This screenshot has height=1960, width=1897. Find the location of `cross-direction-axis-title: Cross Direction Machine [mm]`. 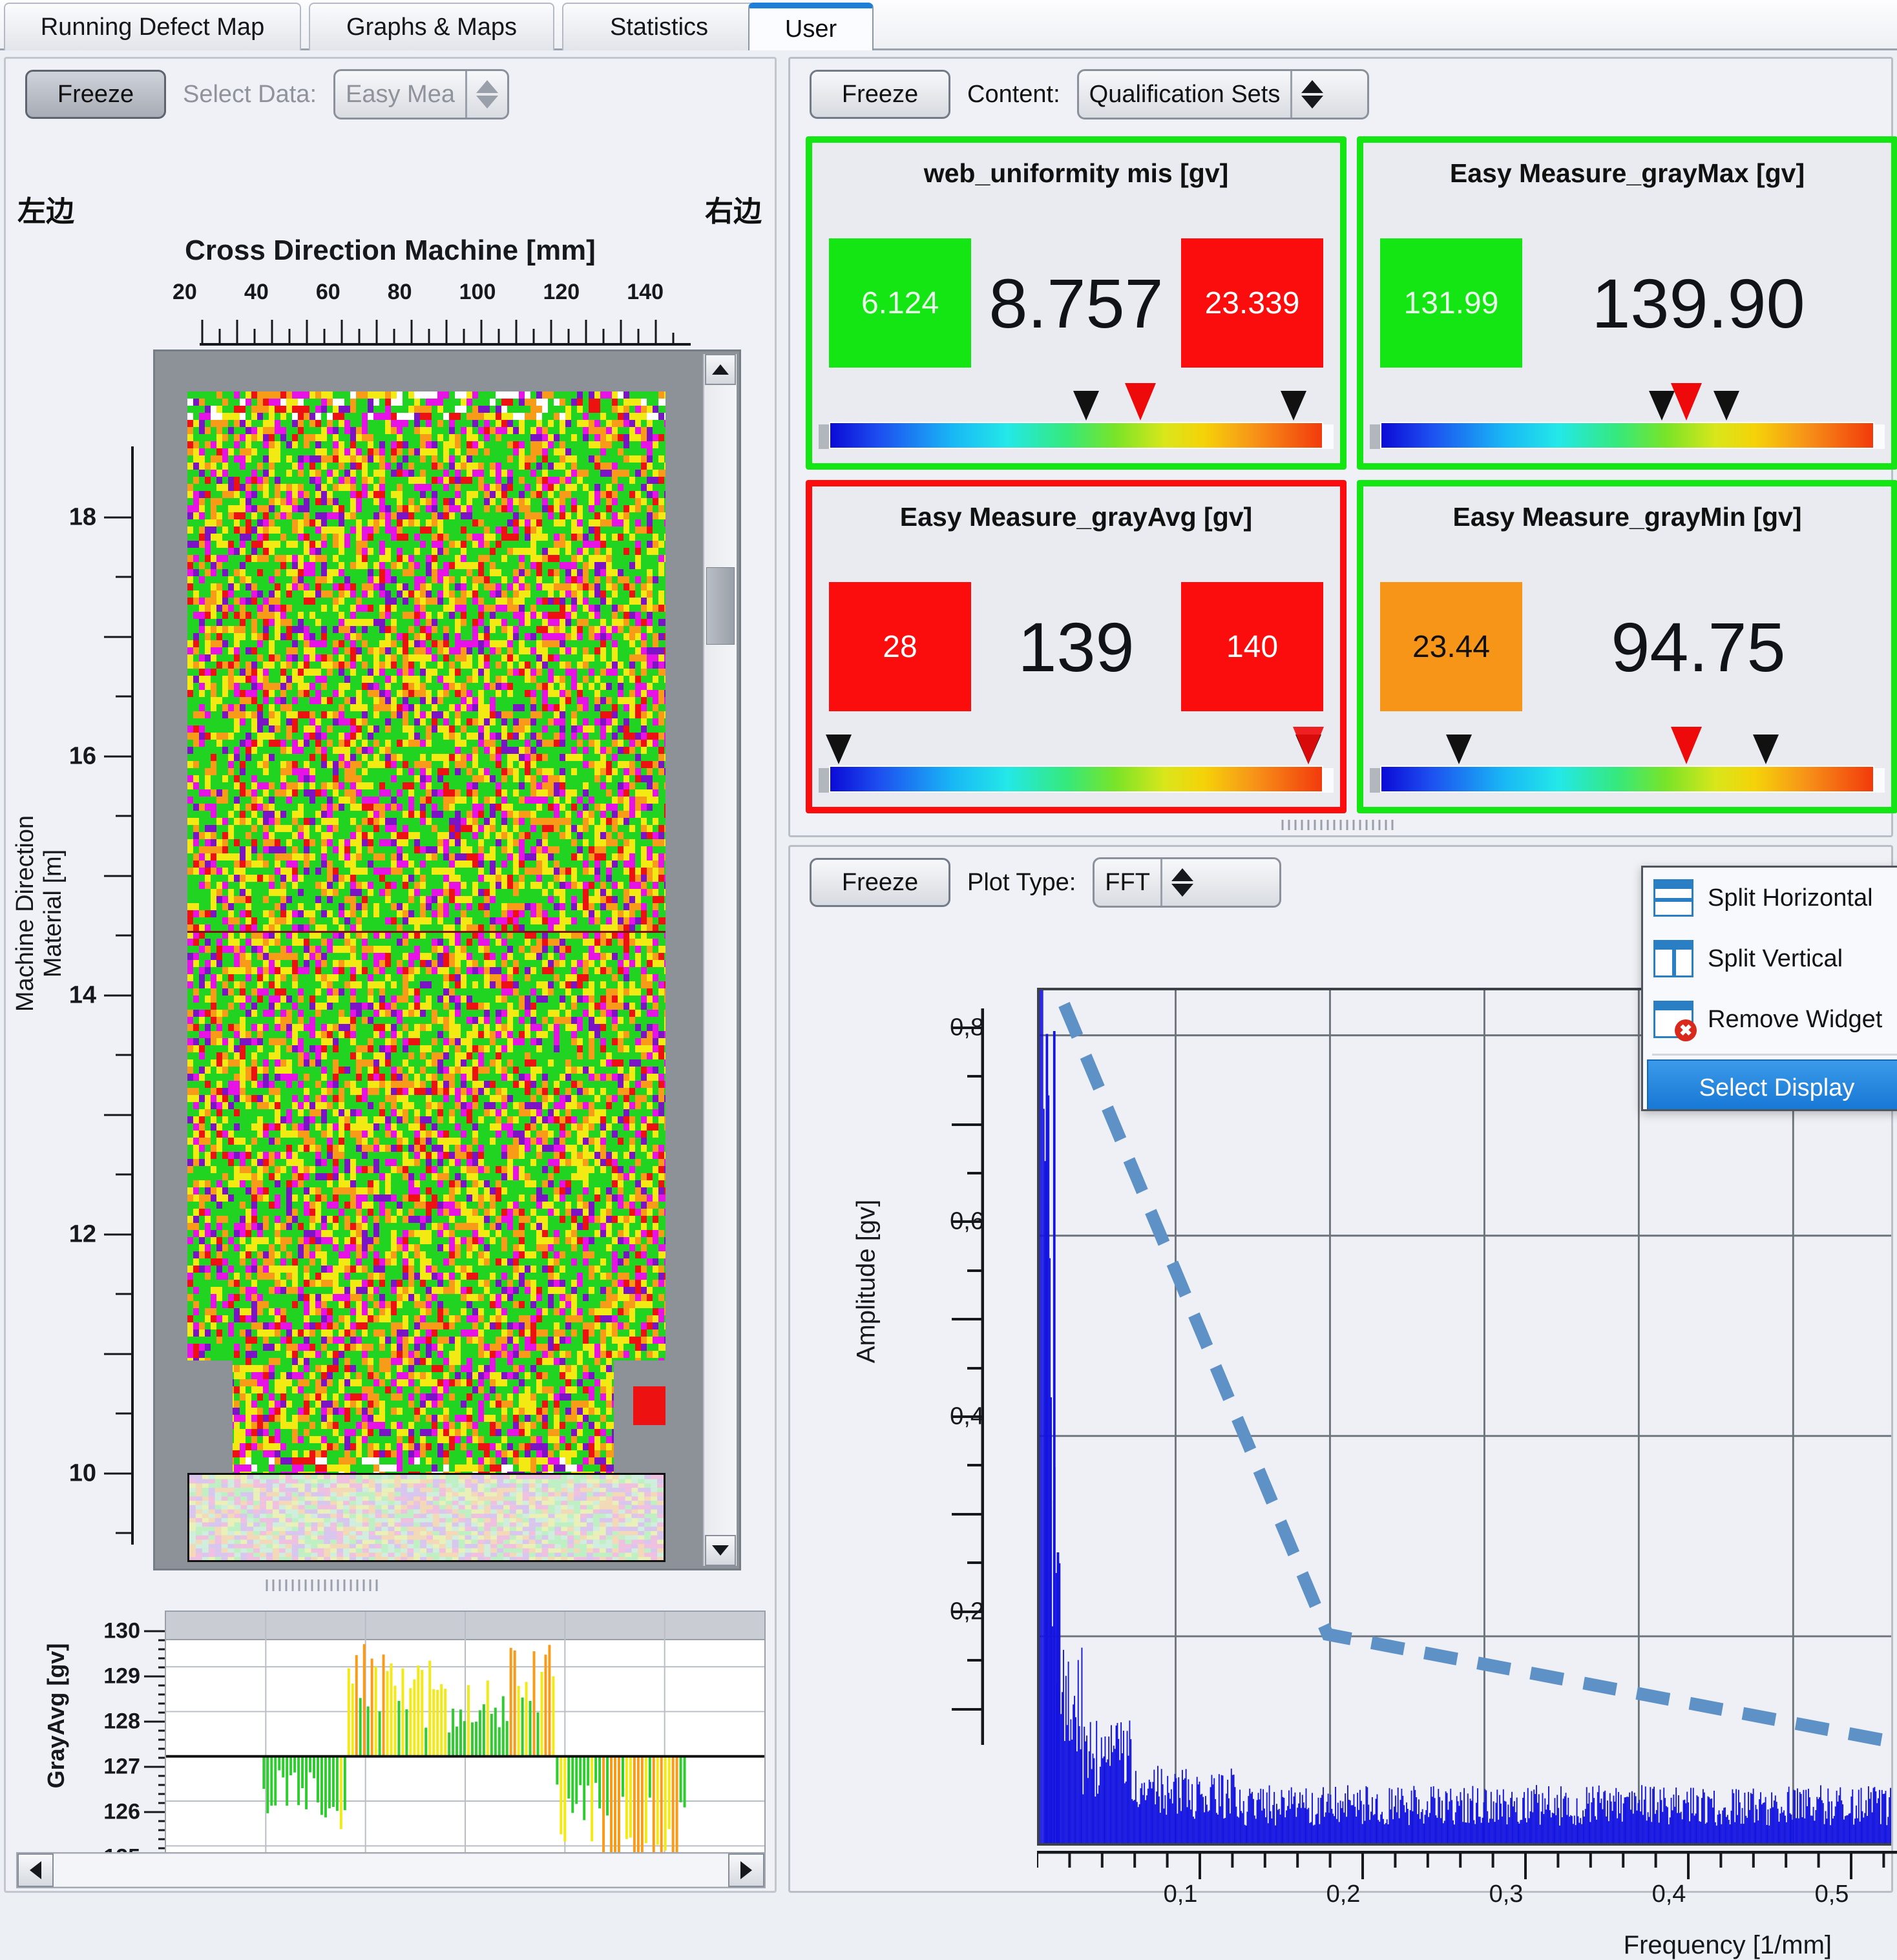

cross-direction-axis-title: Cross Direction Machine [mm] is located at coordinates (390, 251).